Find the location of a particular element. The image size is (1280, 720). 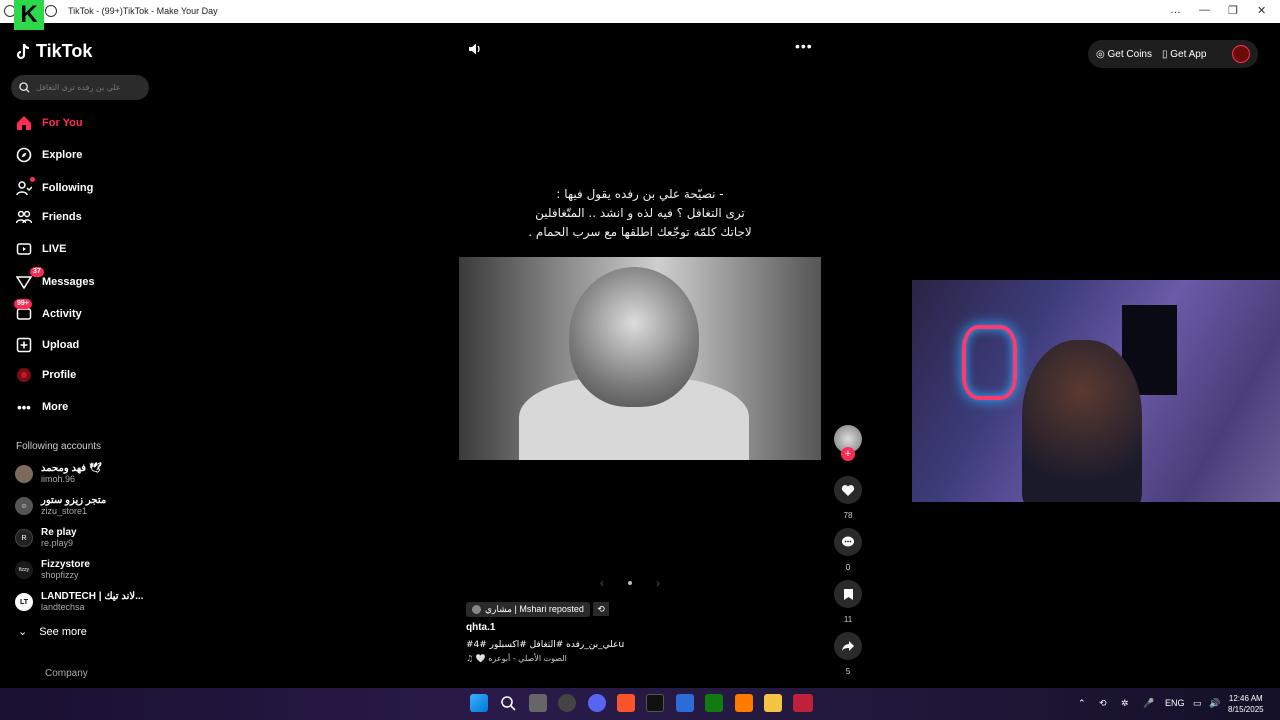

tiktok-taskbar-icon is located at coordinates (655, 703).